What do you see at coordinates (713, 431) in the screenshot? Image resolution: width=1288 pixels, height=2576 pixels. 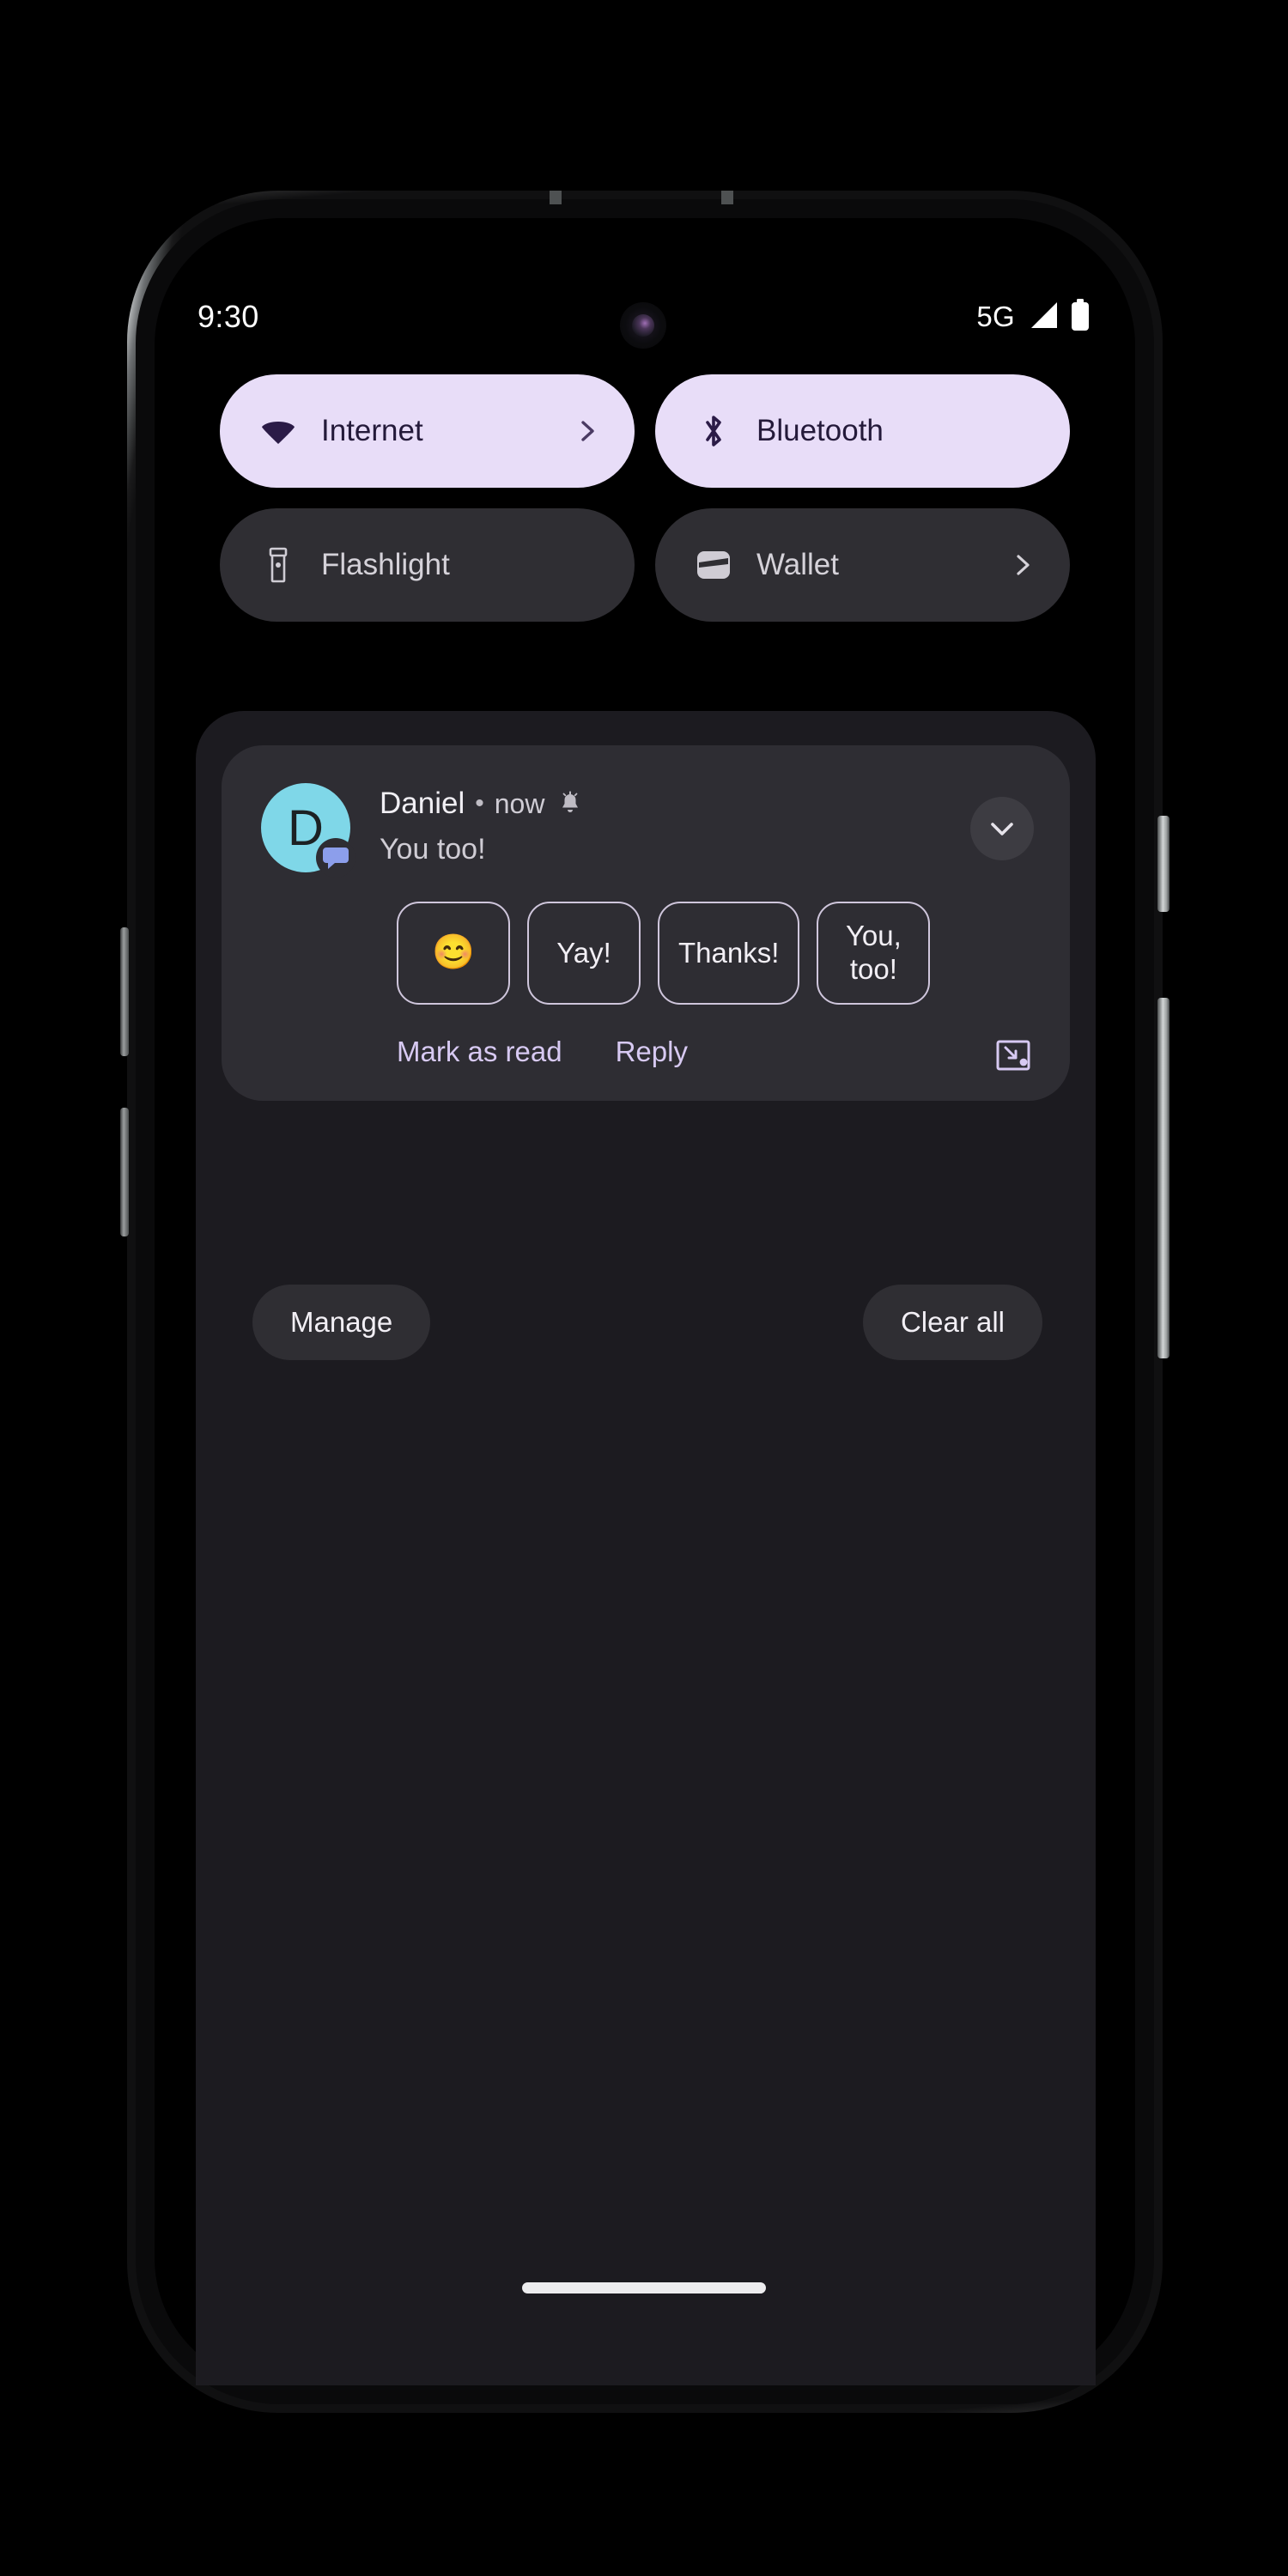 I see `bluetooth-icon` at bounding box center [713, 431].